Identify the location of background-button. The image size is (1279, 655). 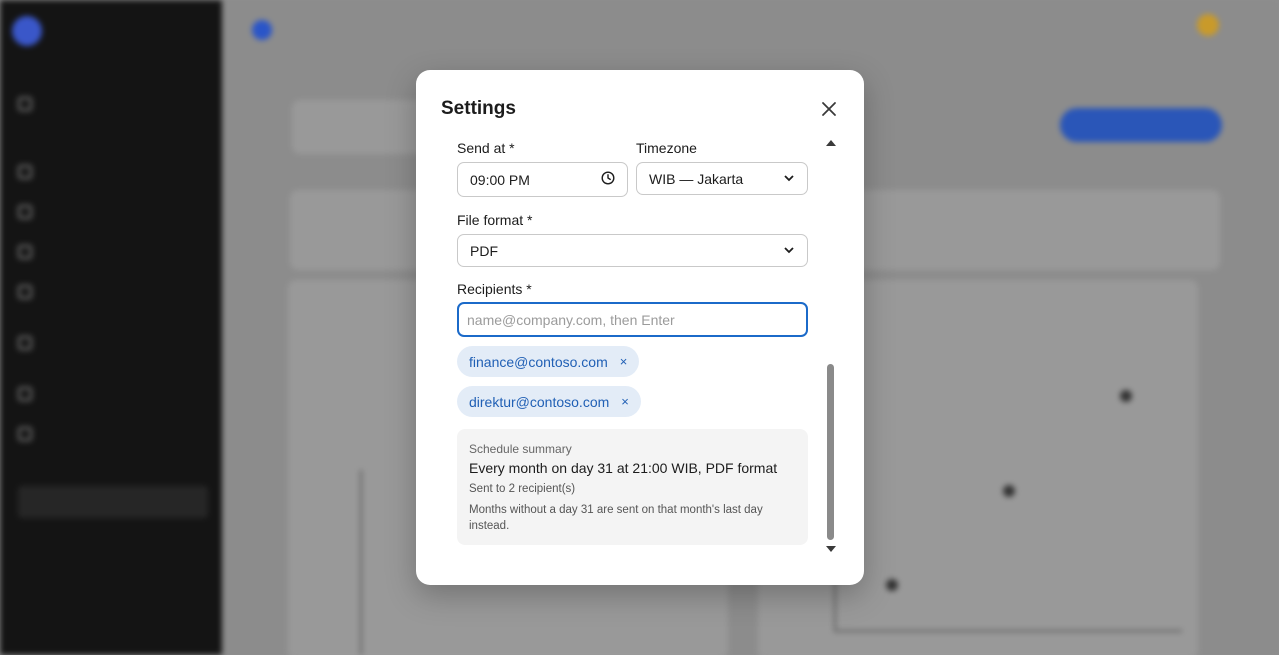
(1141, 125).